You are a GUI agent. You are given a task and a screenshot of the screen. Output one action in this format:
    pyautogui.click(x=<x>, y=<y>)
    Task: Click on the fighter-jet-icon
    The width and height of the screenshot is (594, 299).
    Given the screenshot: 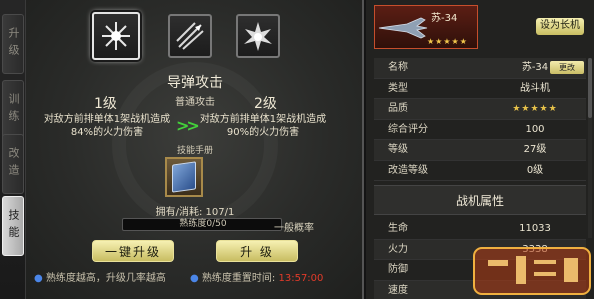 What is the action you would take?
    pyautogui.click(x=403, y=28)
    